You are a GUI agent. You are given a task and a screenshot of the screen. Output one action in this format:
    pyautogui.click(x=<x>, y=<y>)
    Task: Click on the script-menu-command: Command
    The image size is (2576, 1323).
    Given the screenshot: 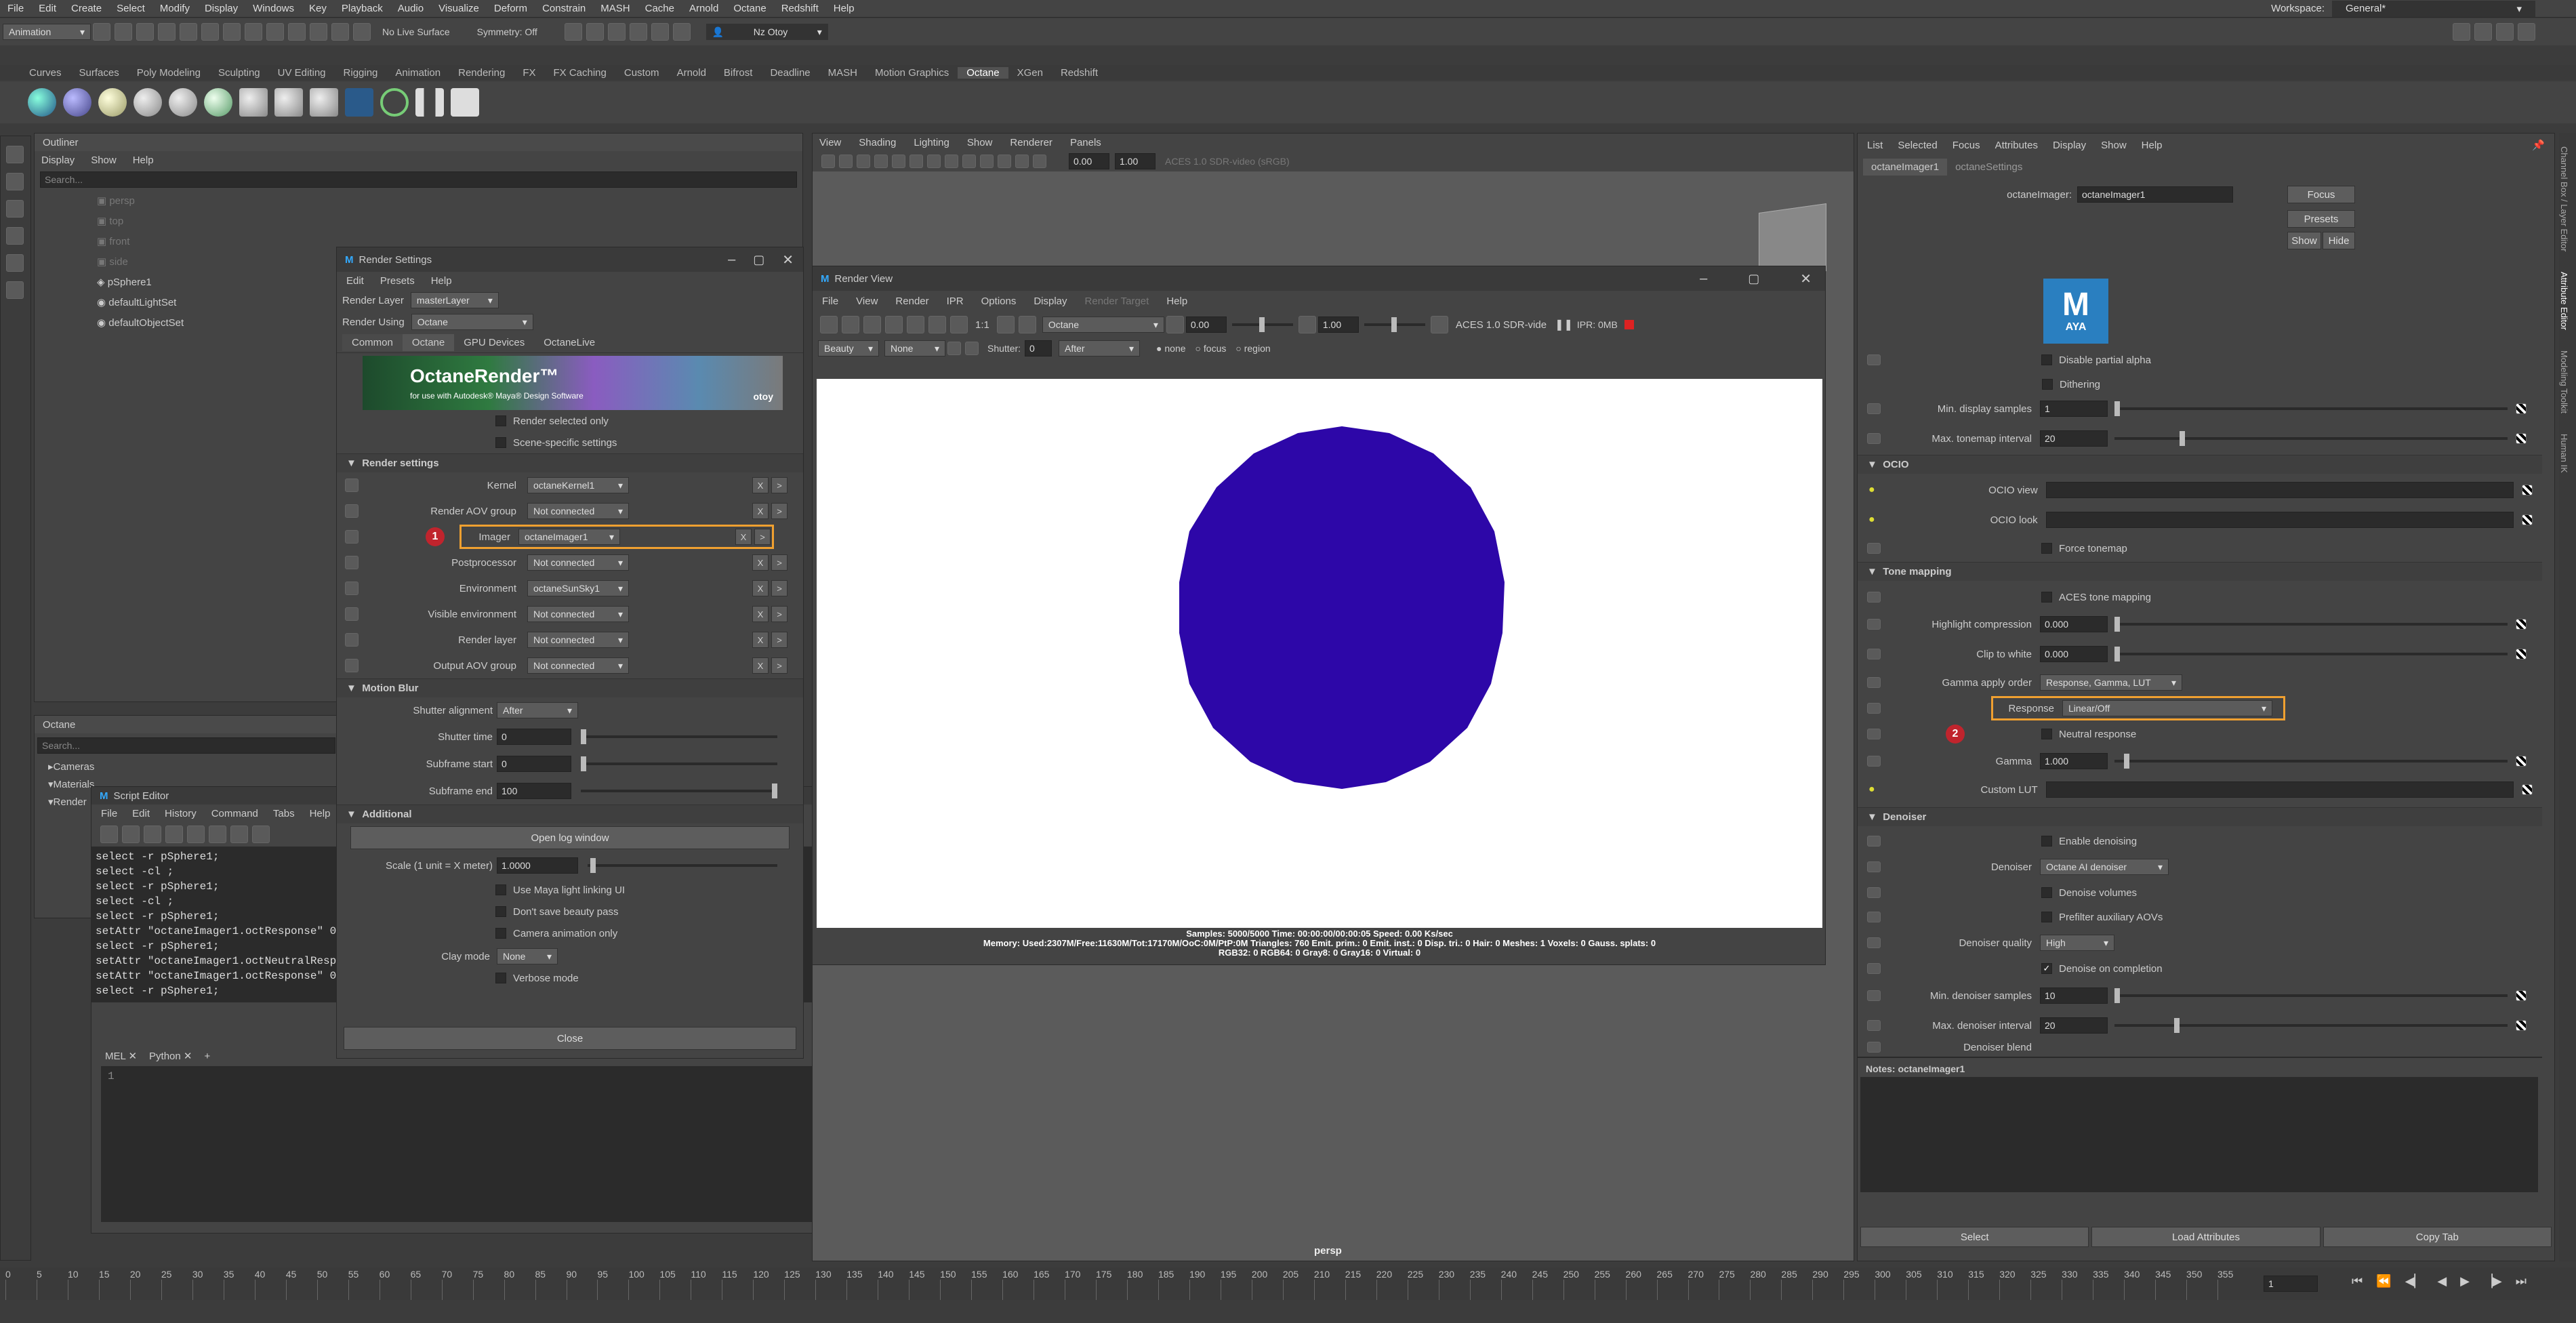 What is the action you would take?
    pyautogui.click(x=235, y=813)
    